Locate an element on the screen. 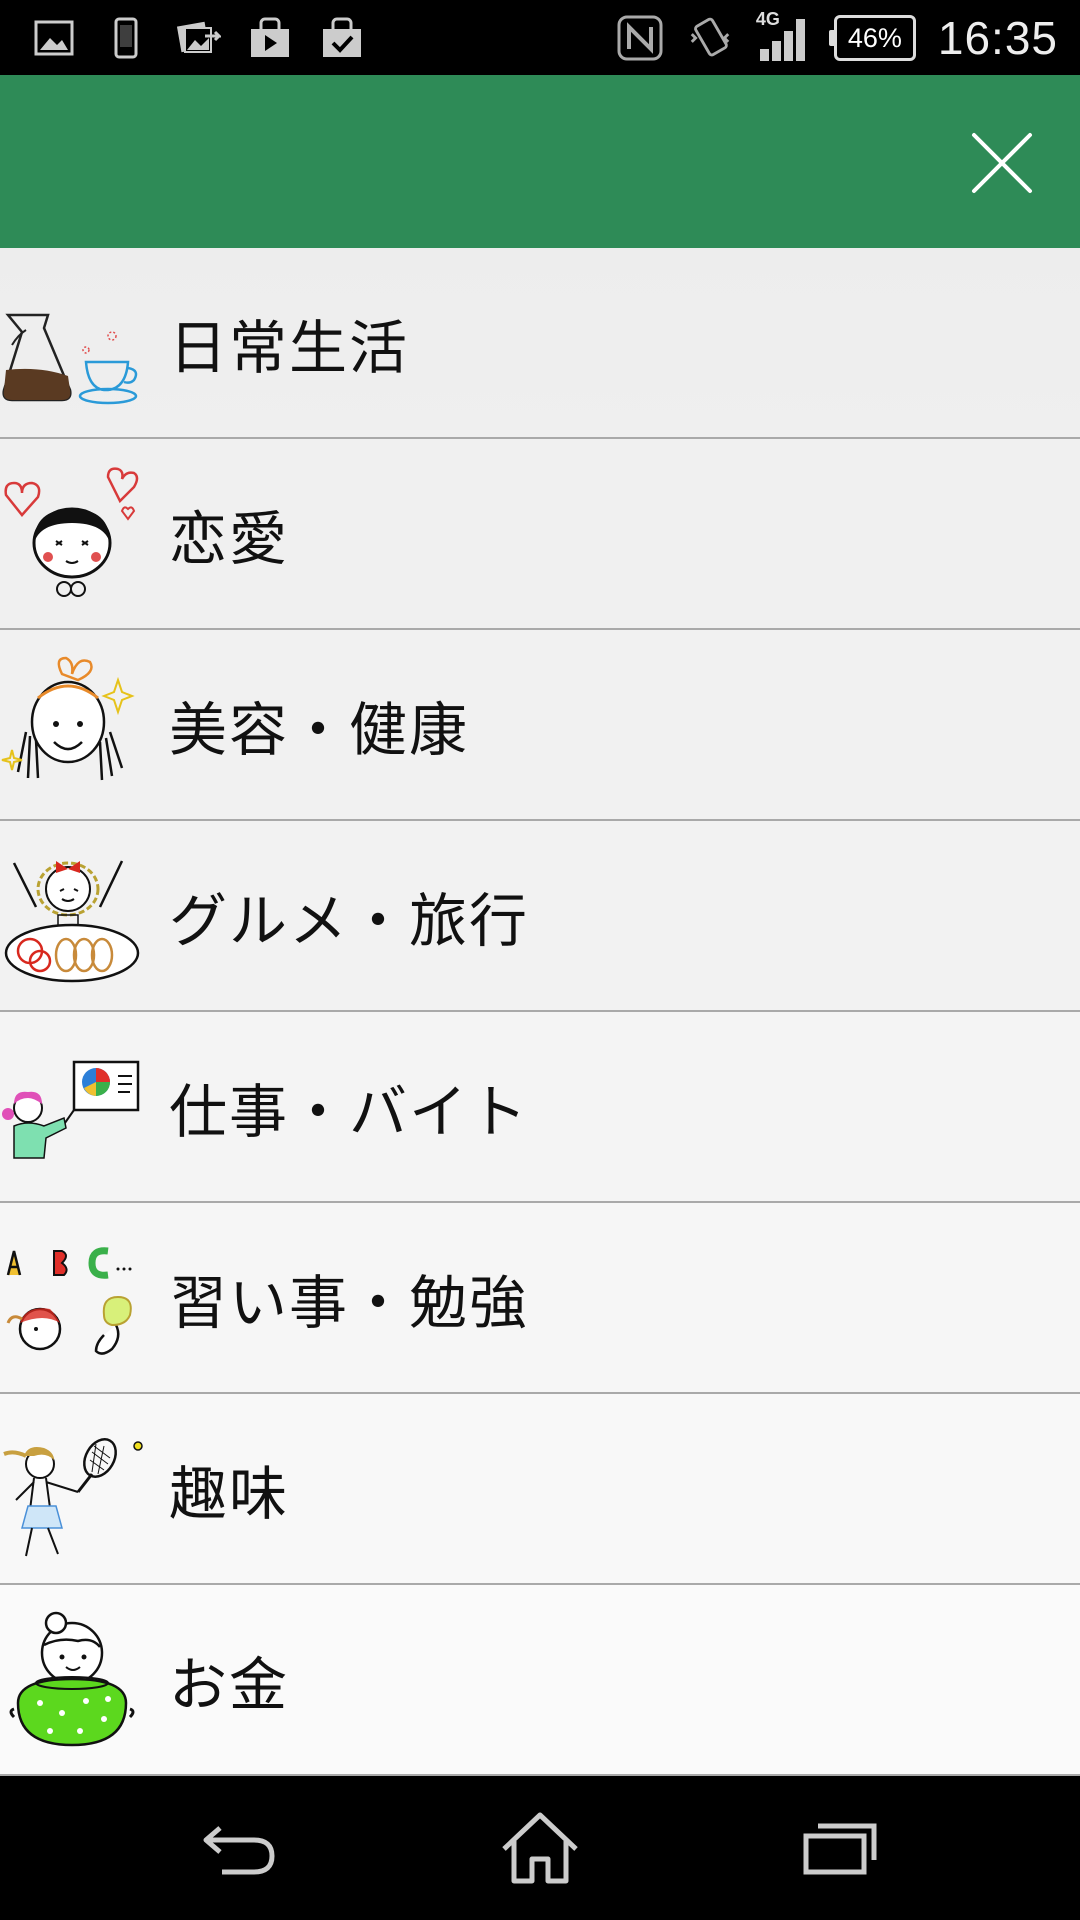 Image resolution: width=1080 pixels, height=1920 pixels. notification-icons is located at coordinates (198, 38).